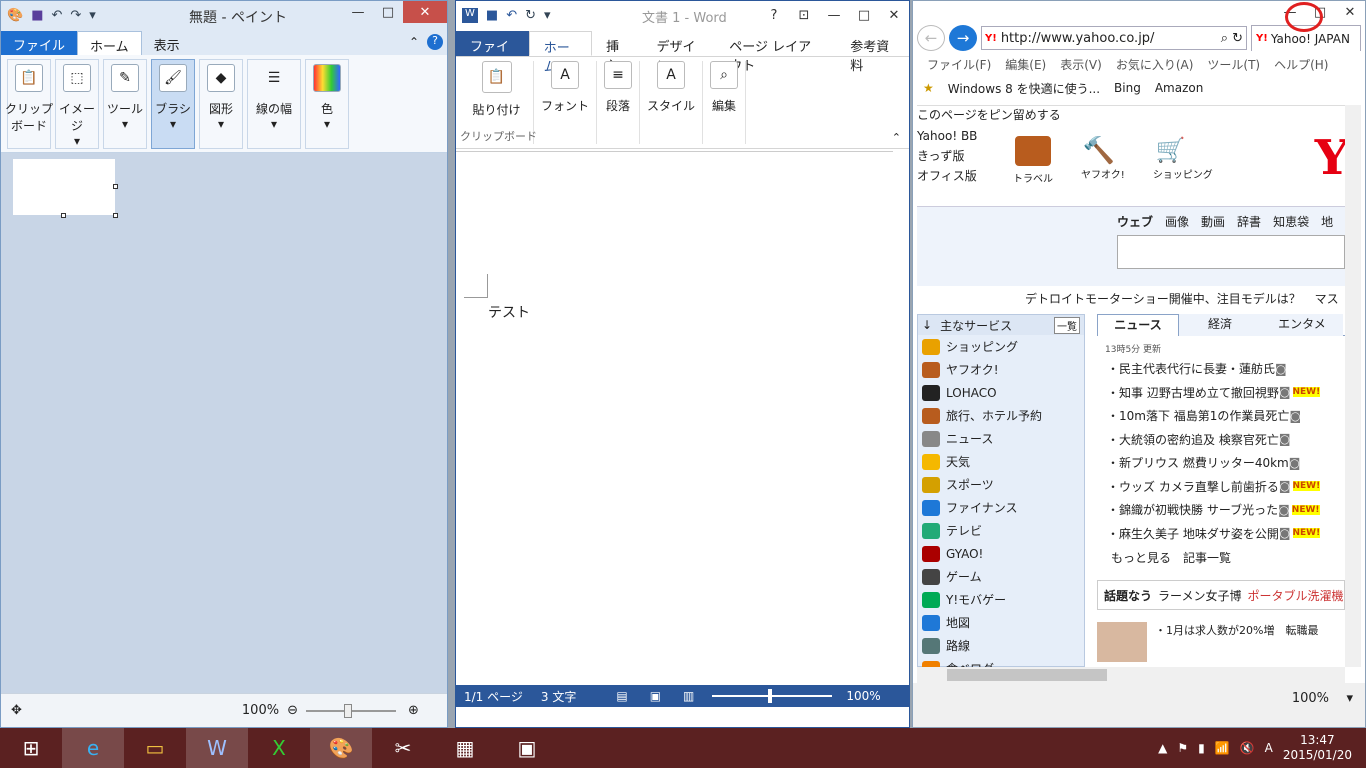  Describe the element at coordinates (1001, 599) in the screenshot. I see `service-item: Y!モバゲー` at that location.